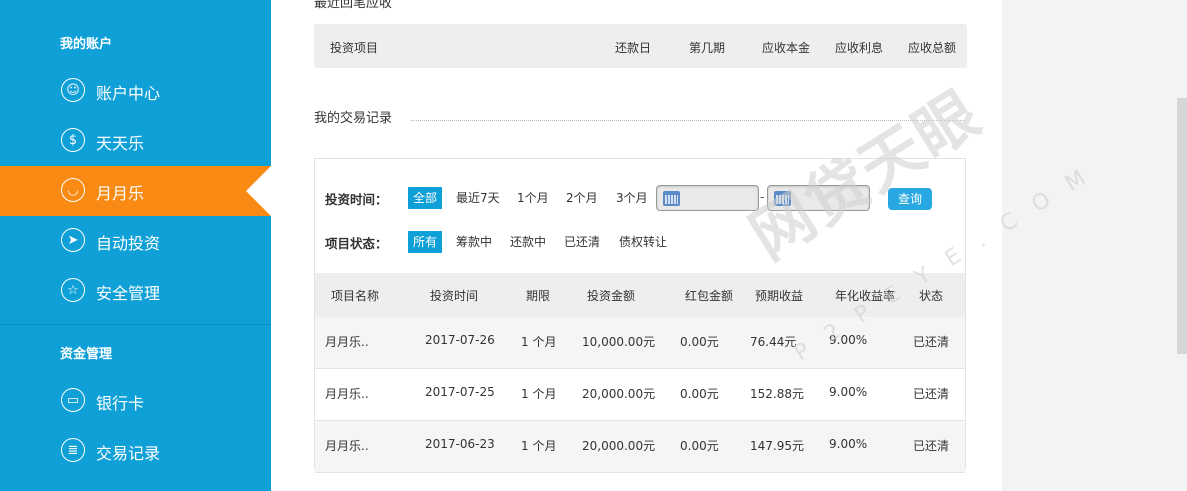 This screenshot has height=491, width=1187. I want to click on status-filter-transfer: 债权转让, so click(643, 242).